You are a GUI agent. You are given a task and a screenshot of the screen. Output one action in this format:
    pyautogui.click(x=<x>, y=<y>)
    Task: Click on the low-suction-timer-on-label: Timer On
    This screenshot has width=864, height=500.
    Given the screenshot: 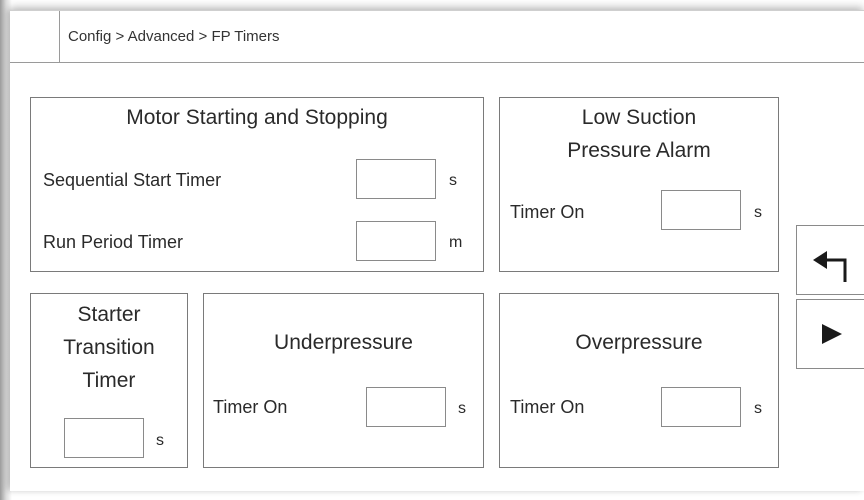 What is the action you would take?
    pyautogui.click(x=547, y=212)
    